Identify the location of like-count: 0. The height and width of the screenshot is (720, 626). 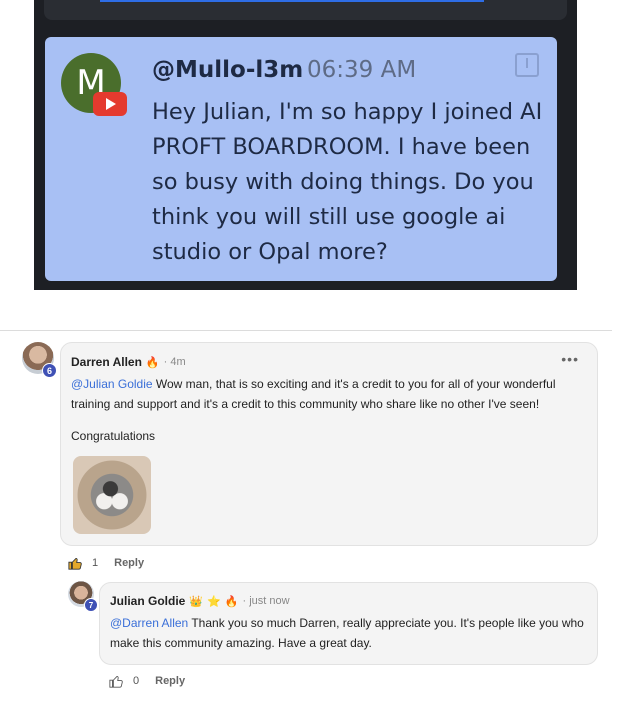
(136, 681).